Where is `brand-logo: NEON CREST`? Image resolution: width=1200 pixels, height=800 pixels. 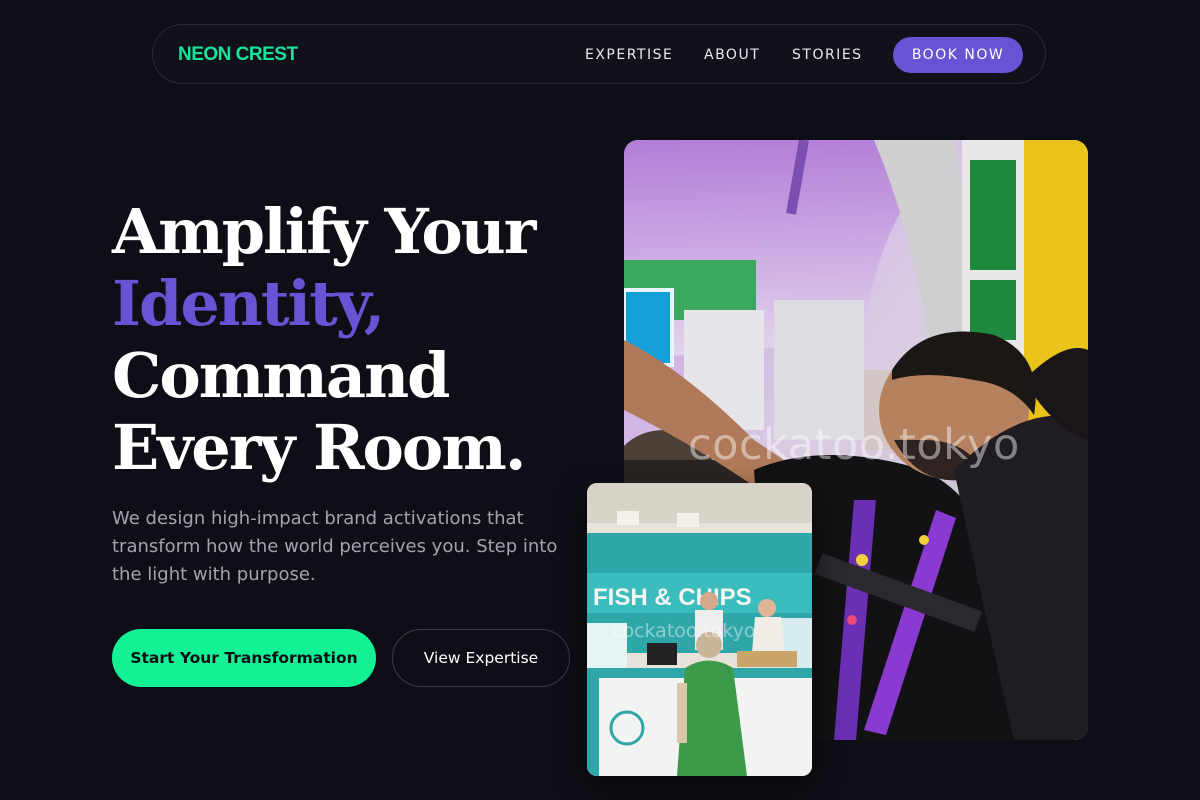 brand-logo: NEON CREST is located at coordinates (238, 55).